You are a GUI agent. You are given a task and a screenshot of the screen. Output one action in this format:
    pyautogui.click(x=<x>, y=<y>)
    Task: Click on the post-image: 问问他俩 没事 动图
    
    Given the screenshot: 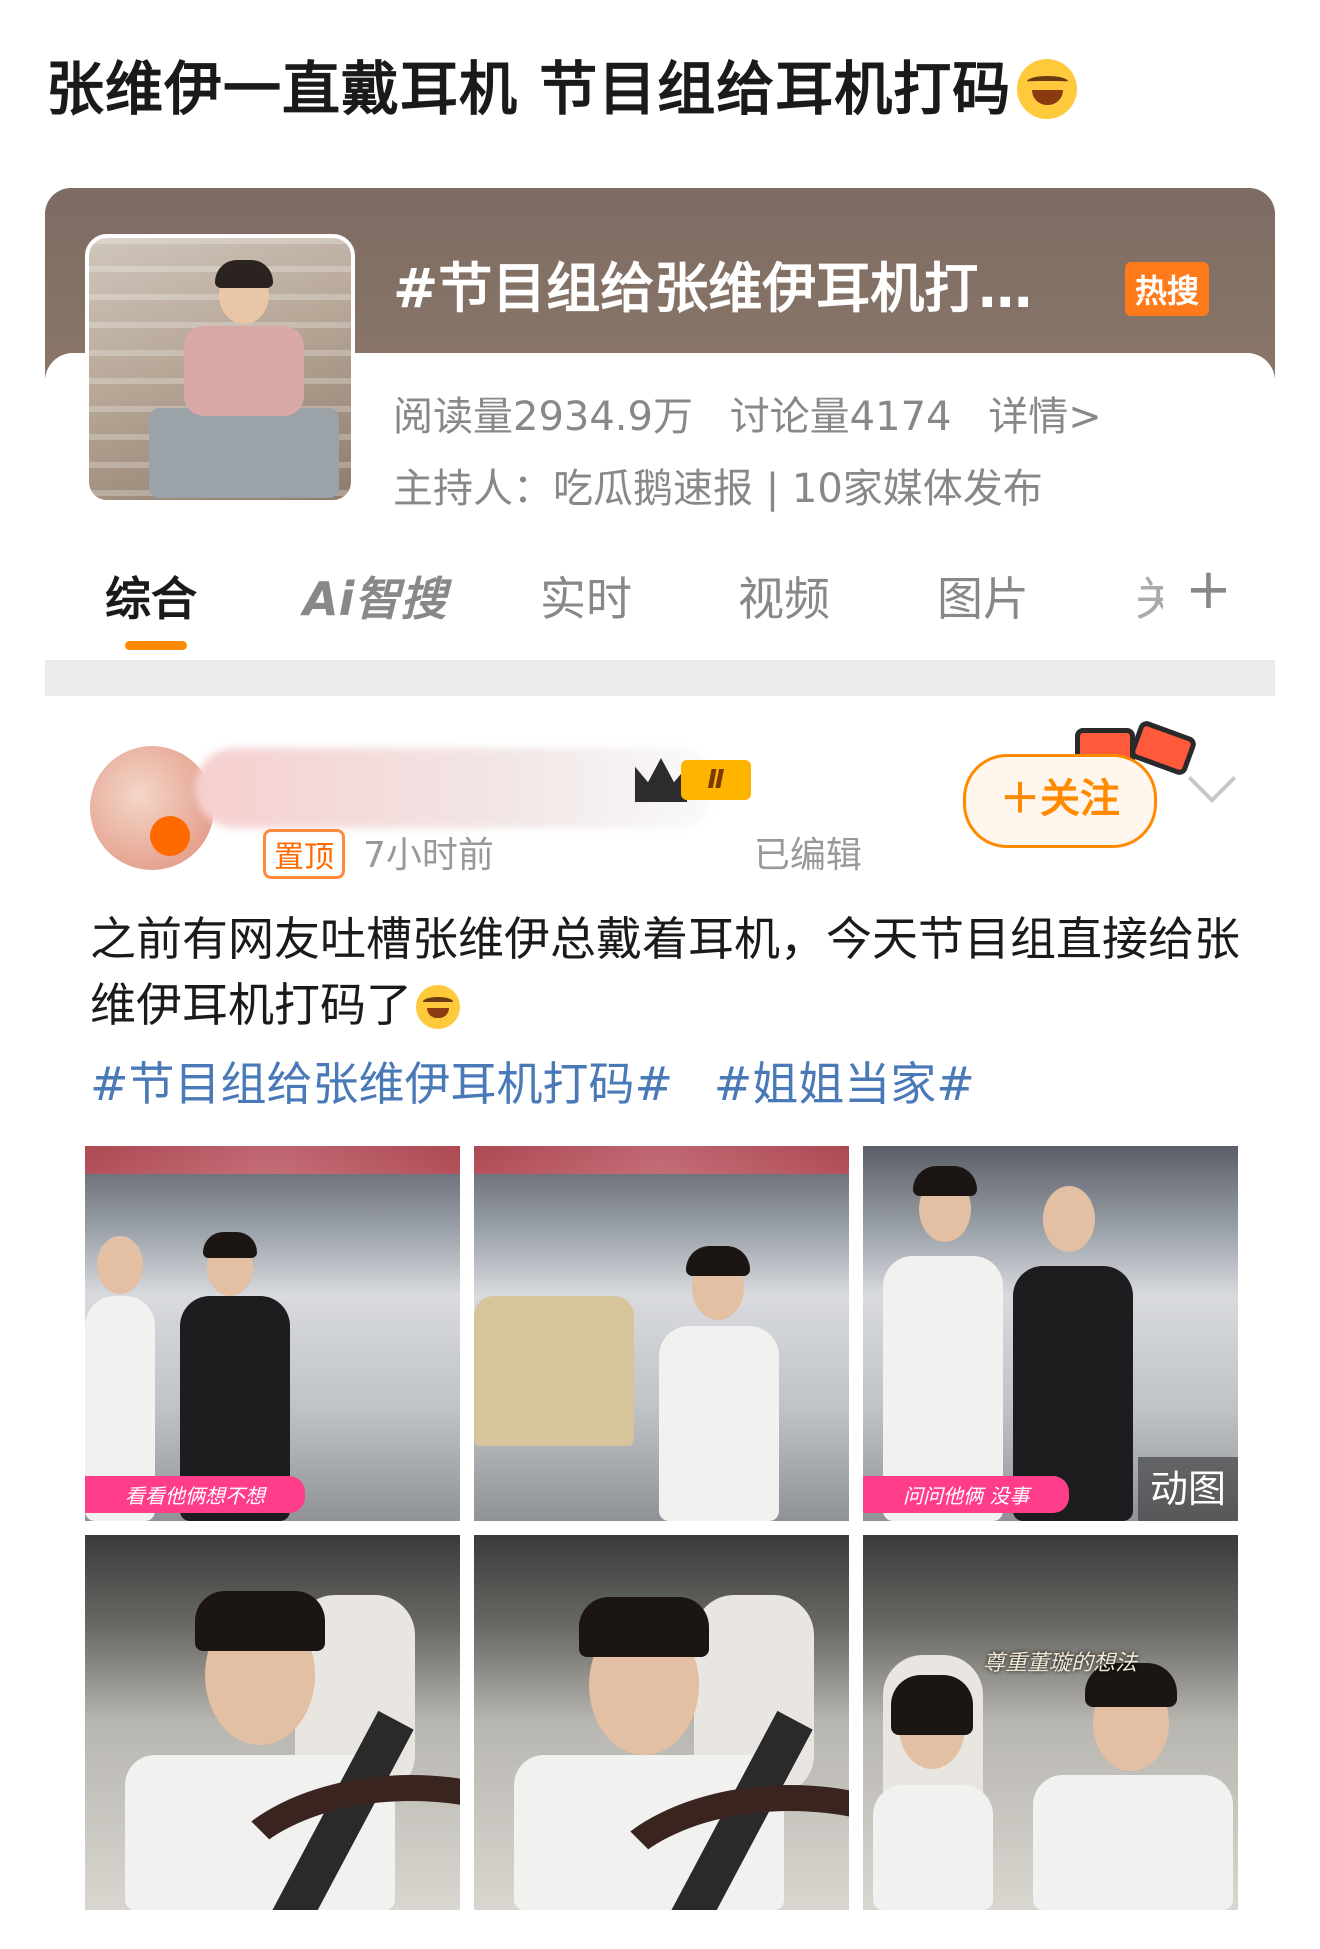 What is the action you would take?
    pyautogui.click(x=1050, y=1333)
    